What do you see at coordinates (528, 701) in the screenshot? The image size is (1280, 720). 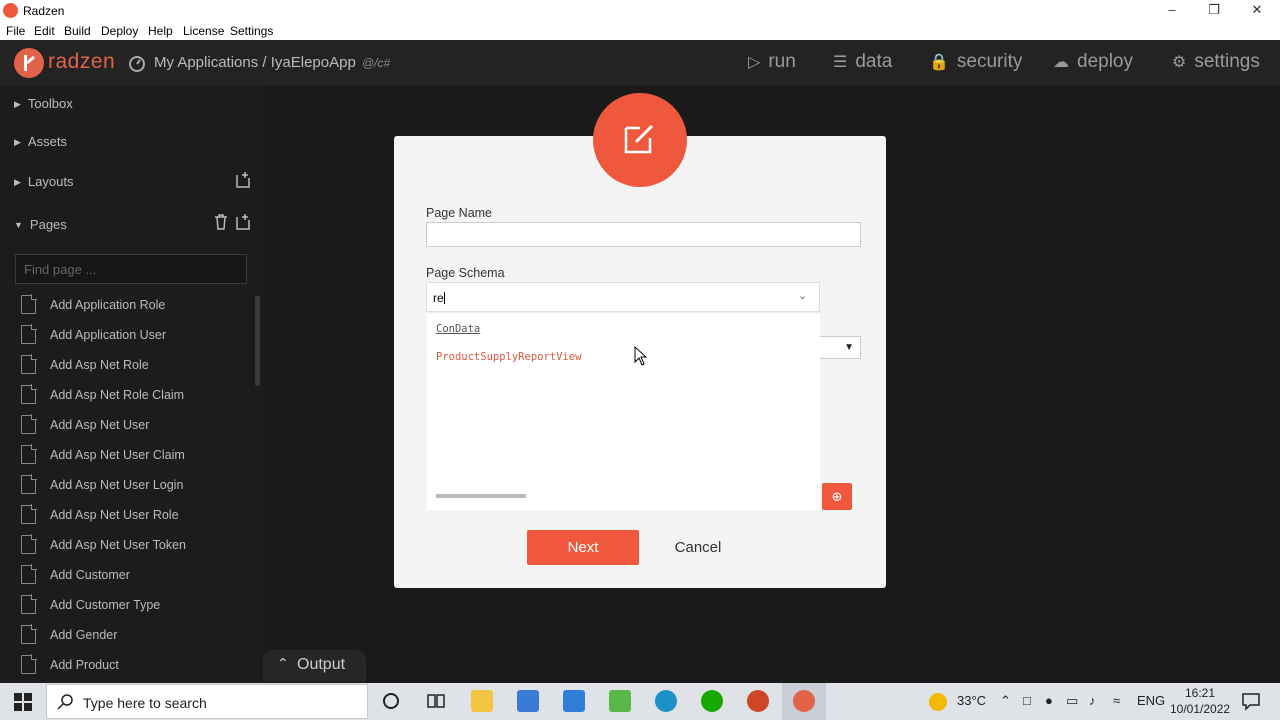 I see `store-icon` at bounding box center [528, 701].